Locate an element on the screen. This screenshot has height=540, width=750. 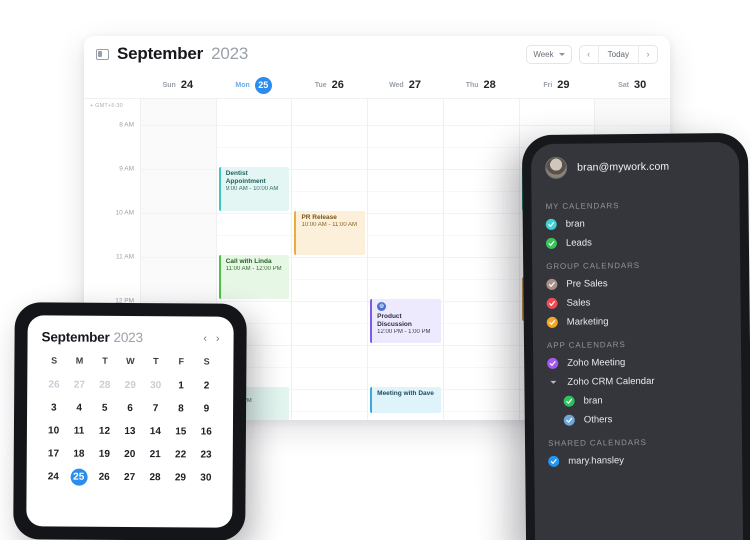
event-title: Call with Linda is located at coordinates (248, 261).